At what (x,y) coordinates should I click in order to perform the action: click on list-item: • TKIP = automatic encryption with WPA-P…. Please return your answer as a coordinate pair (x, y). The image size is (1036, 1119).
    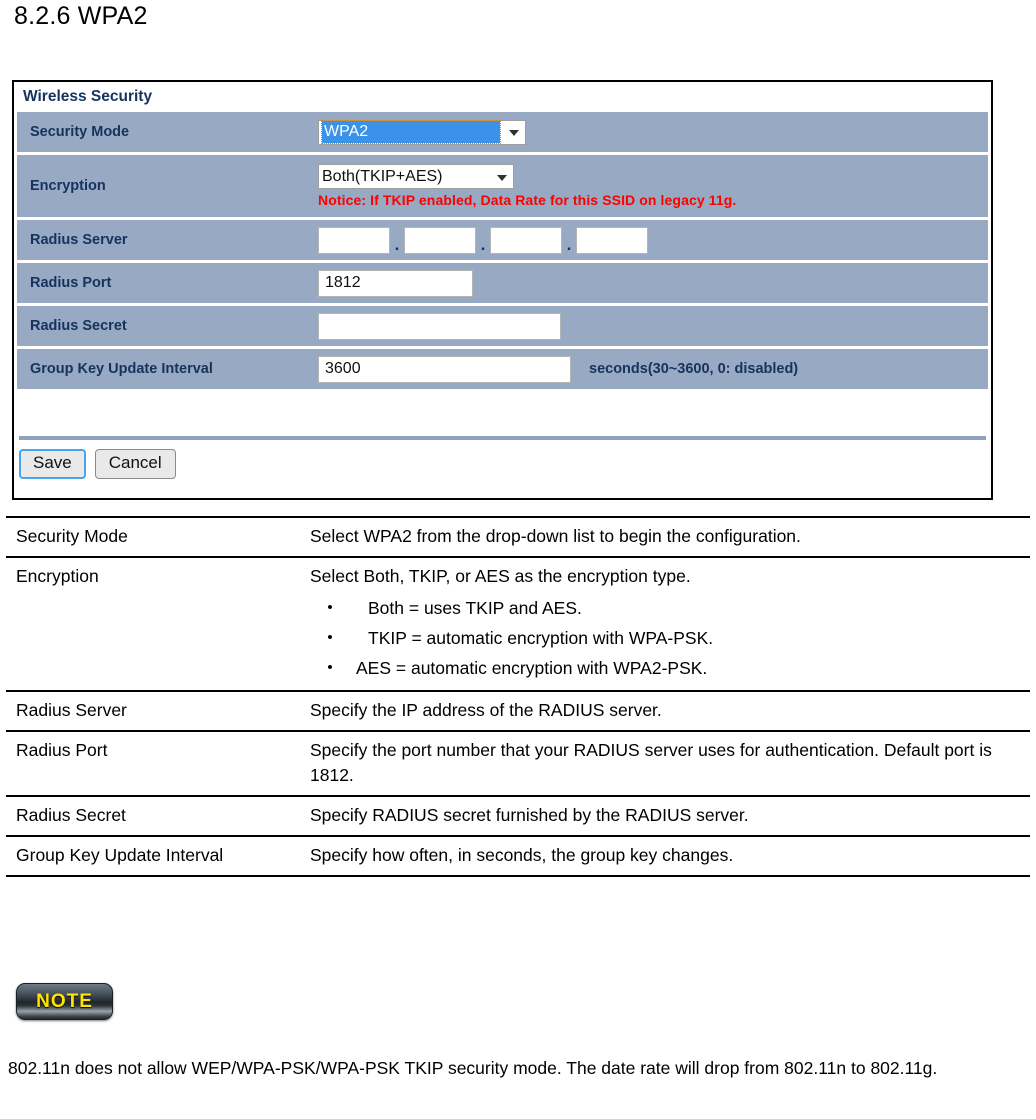
    Looking at the image, I should click on (669, 638).